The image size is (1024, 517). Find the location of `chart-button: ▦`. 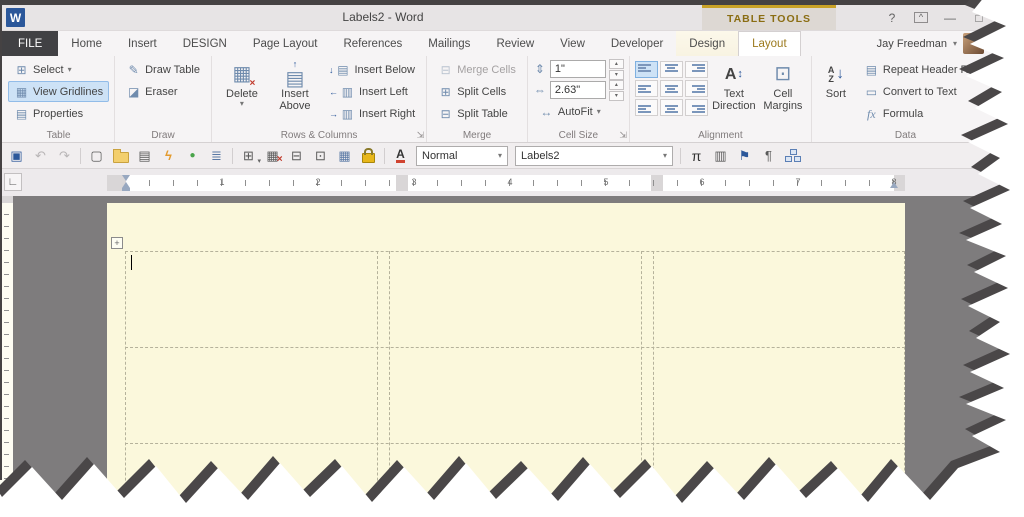

chart-button: ▦ is located at coordinates (344, 156).